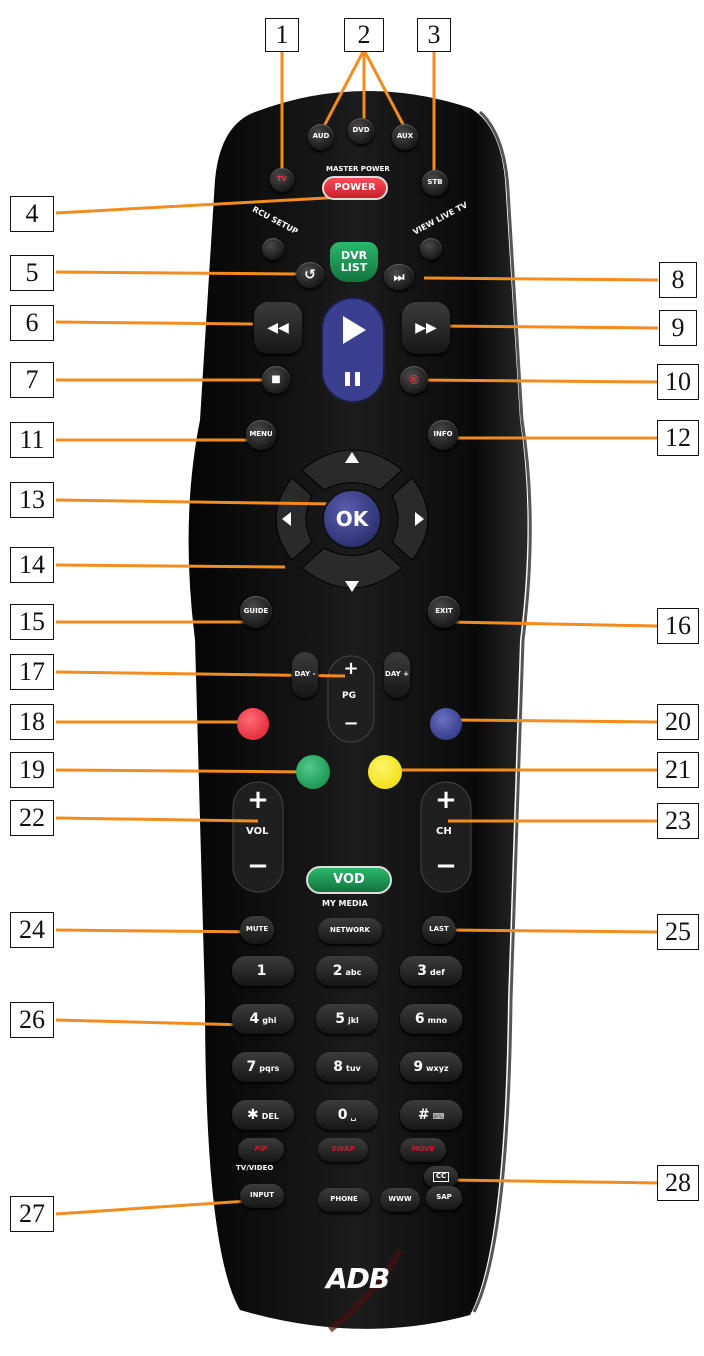 The image size is (704, 1356). What do you see at coordinates (431, 249) in the screenshot?
I see `view-live-tv-button` at bounding box center [431, 249].